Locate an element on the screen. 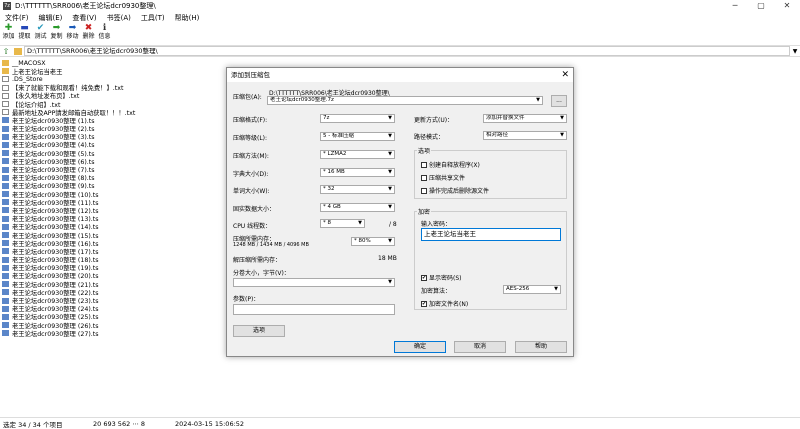 The image size is (800, 429). toolbar-button-3: ➡ 复制 is located at coordinates (56, 34).